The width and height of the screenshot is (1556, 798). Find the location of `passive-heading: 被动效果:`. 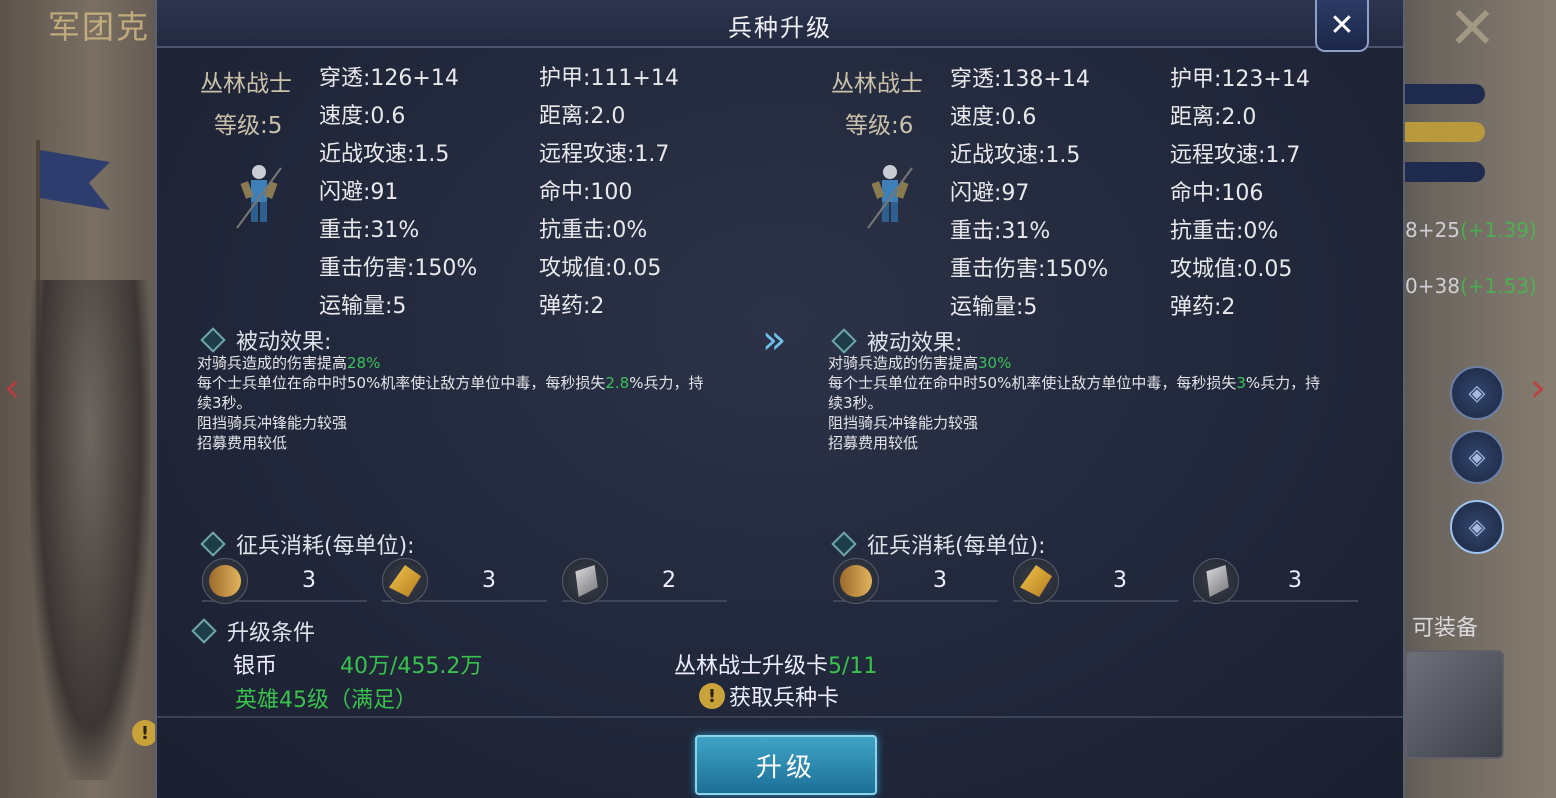

passive-heading: 被动效果: is located at coordinates (266, 340).